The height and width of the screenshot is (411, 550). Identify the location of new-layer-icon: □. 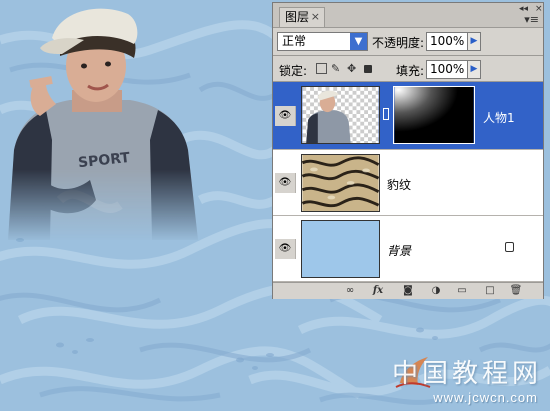
(490, 291).